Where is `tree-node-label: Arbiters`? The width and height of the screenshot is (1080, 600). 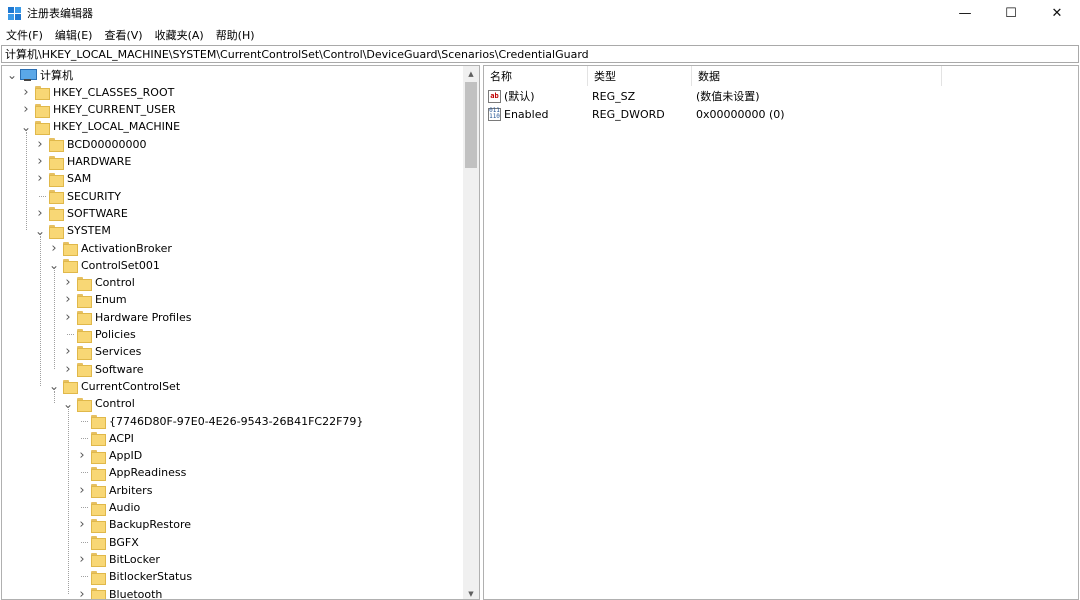 tree-node-label: Arbiters is located at coordinates (131, 490).